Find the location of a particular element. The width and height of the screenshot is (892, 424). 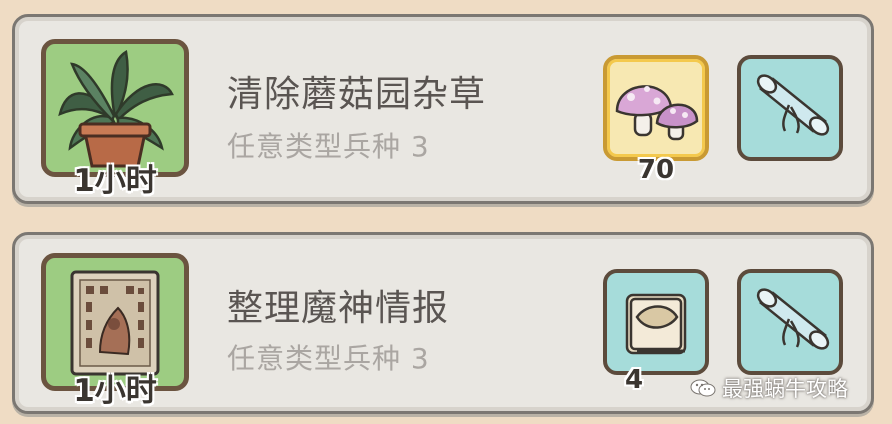

task-title: 清除蘑菇园杂草 is located at coordinates (357, 94).